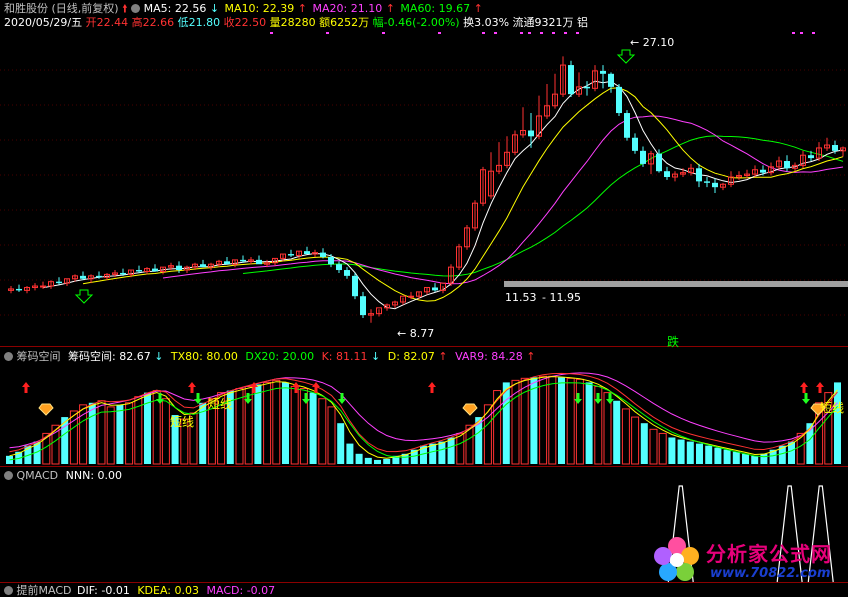 Image resolution: width=848 pixels, height=597 pixels. What do you see at coordinates (561, 297) in the screenshot?
I see `level-annotation-2: - 11.95` at bounding box center [561, 297].